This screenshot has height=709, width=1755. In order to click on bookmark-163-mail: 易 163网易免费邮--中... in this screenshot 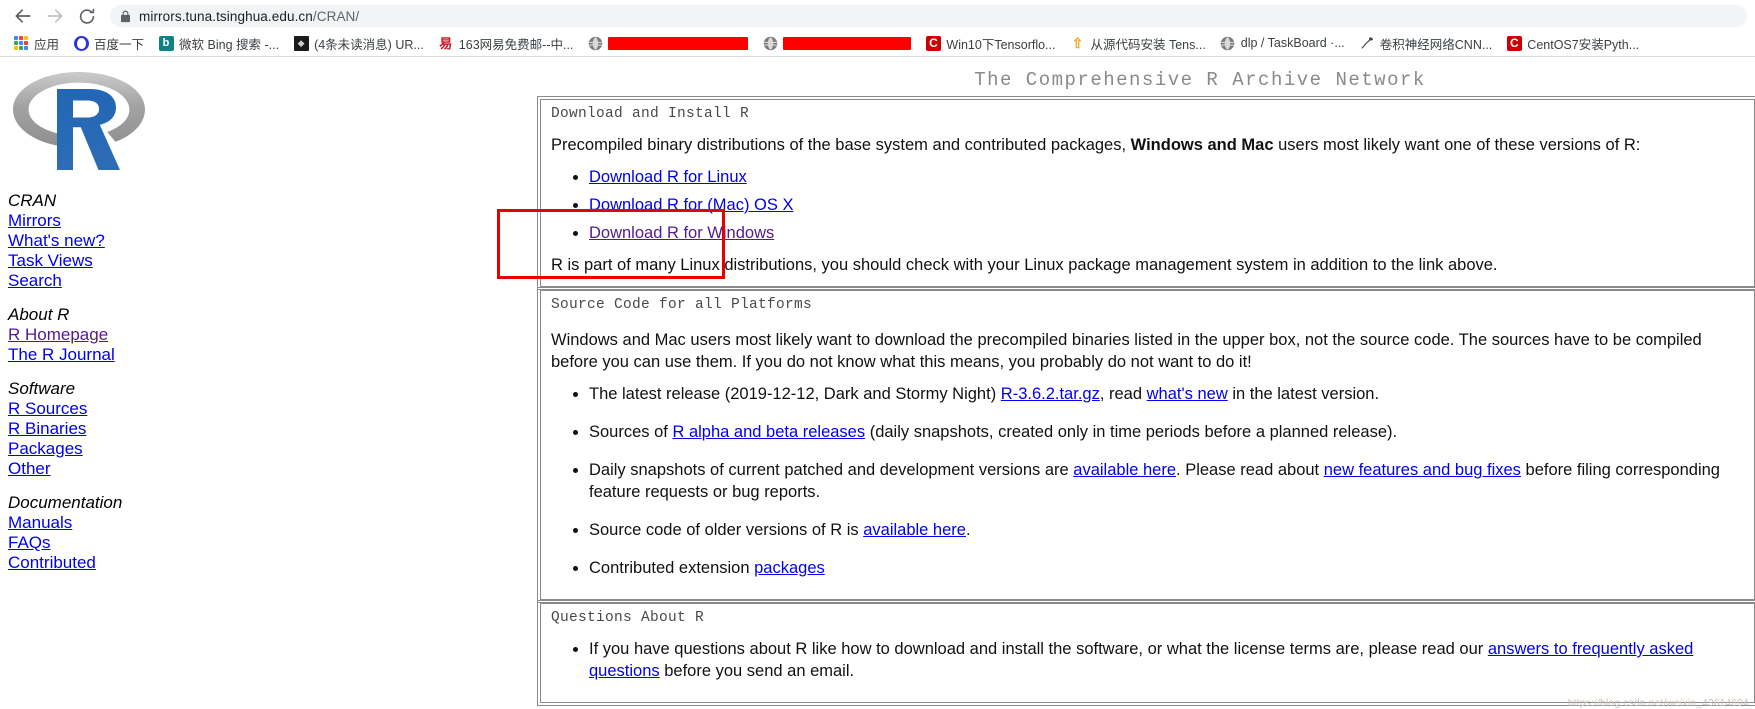, I will do `click(506, 43)`.